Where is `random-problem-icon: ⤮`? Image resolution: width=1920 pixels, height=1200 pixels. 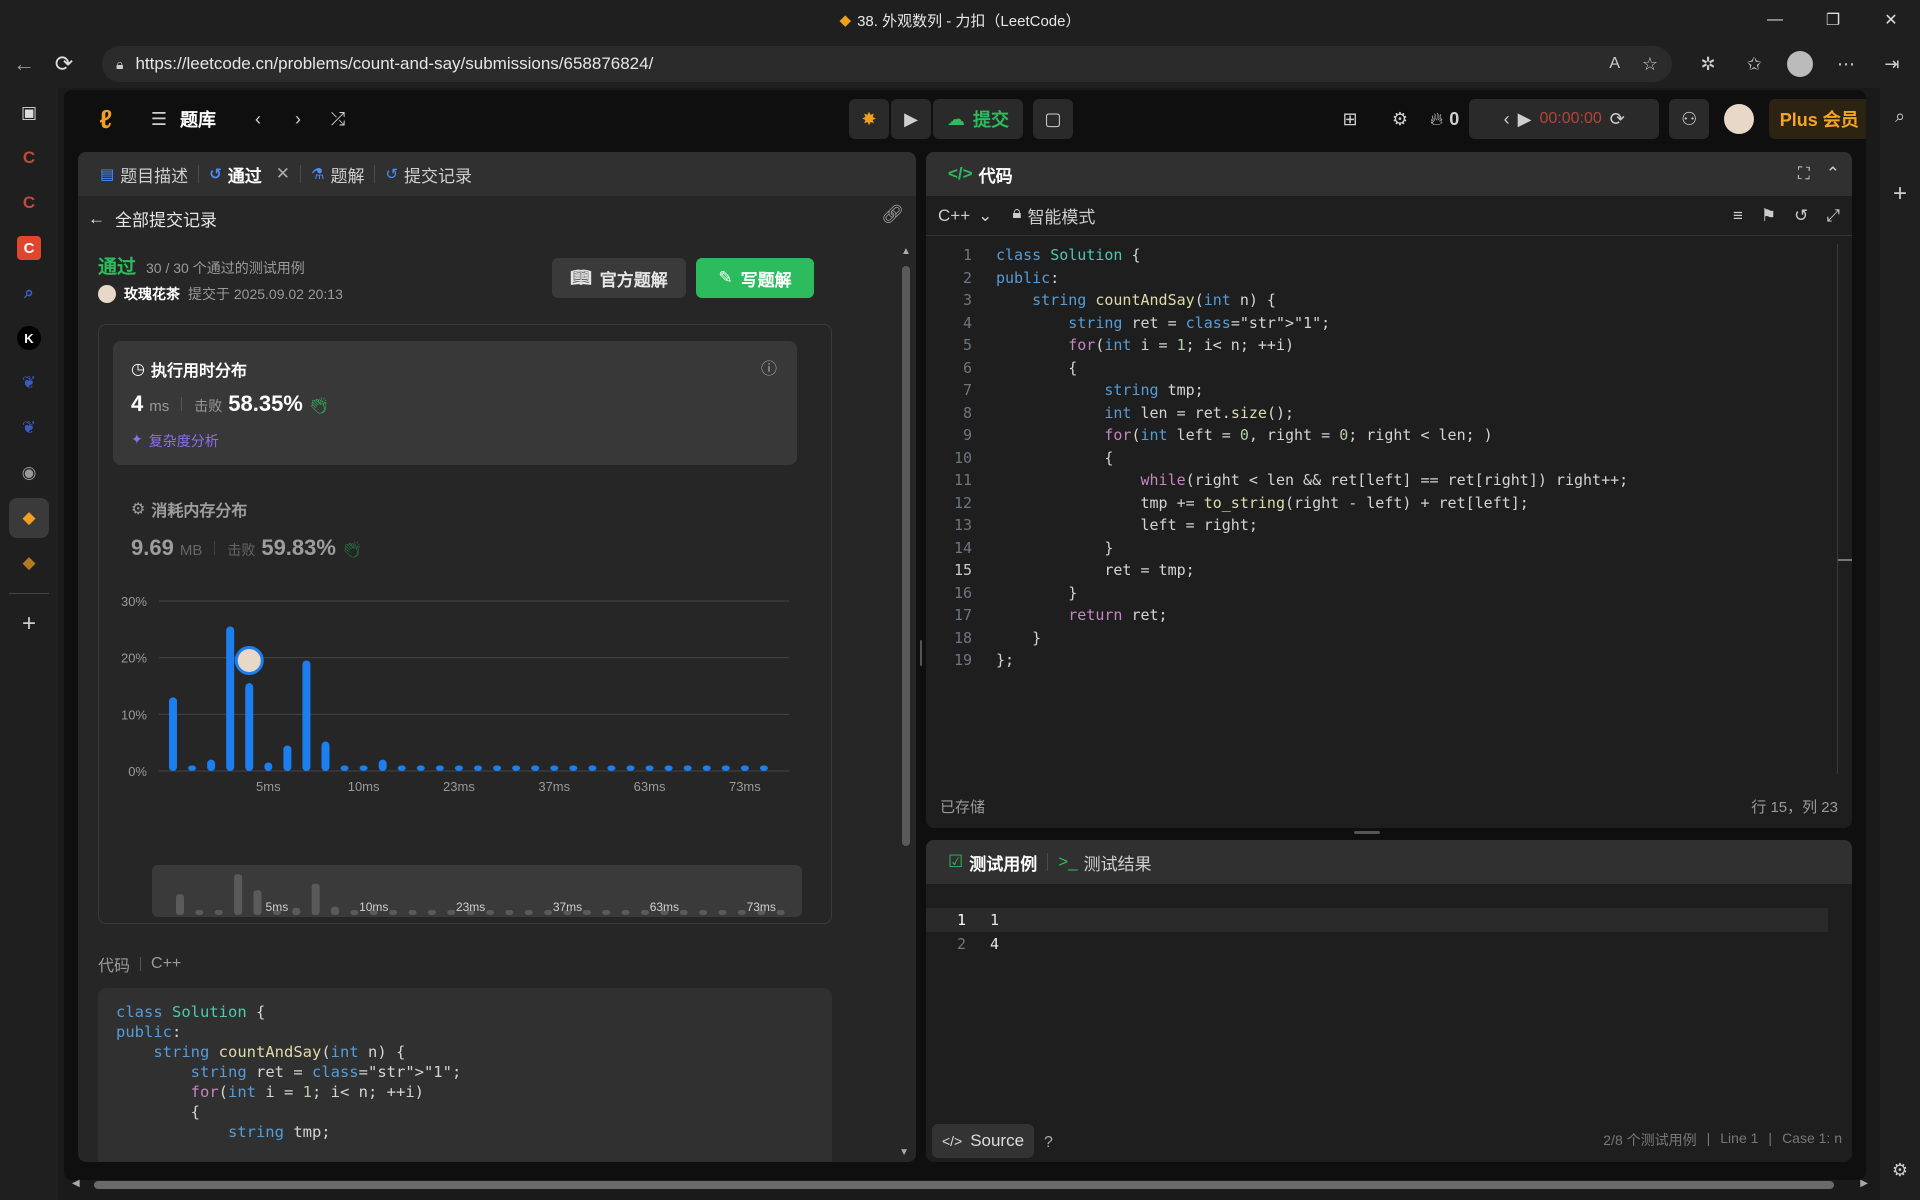 random-problem-icon: ⤮ is located at coordinates (338, 119).